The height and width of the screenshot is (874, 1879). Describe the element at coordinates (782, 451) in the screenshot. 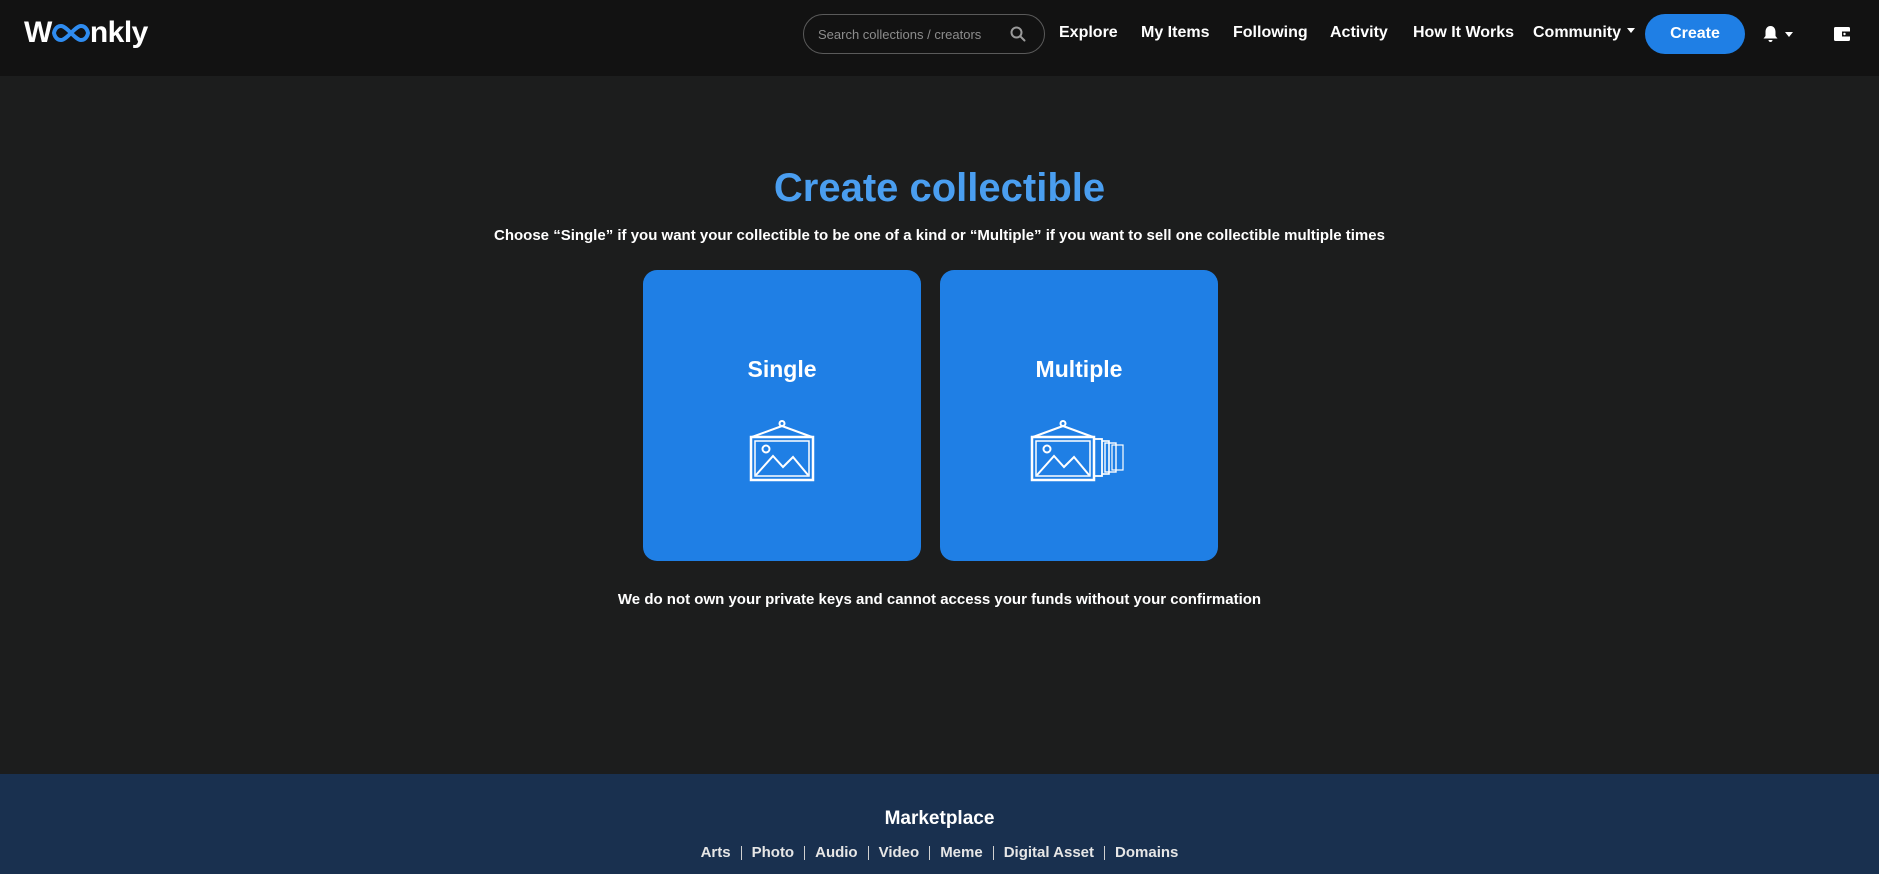

I see `framed-picture-icon` at that location.